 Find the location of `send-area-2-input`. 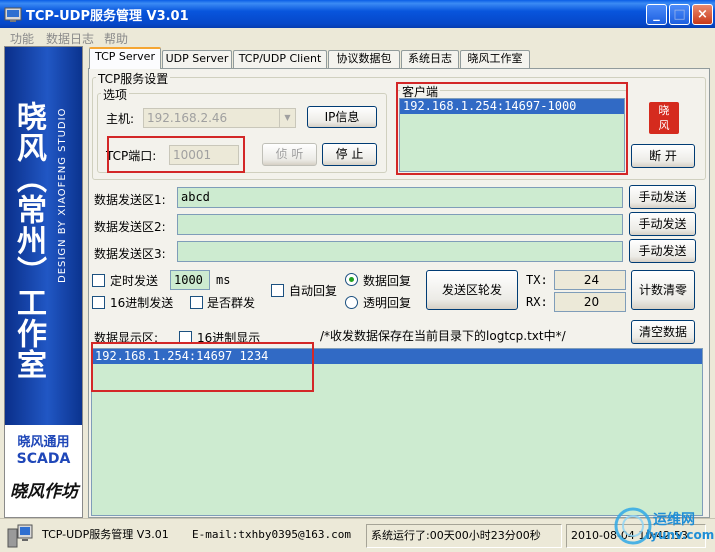

send-area-2-input is located at coordinates (400, 224).